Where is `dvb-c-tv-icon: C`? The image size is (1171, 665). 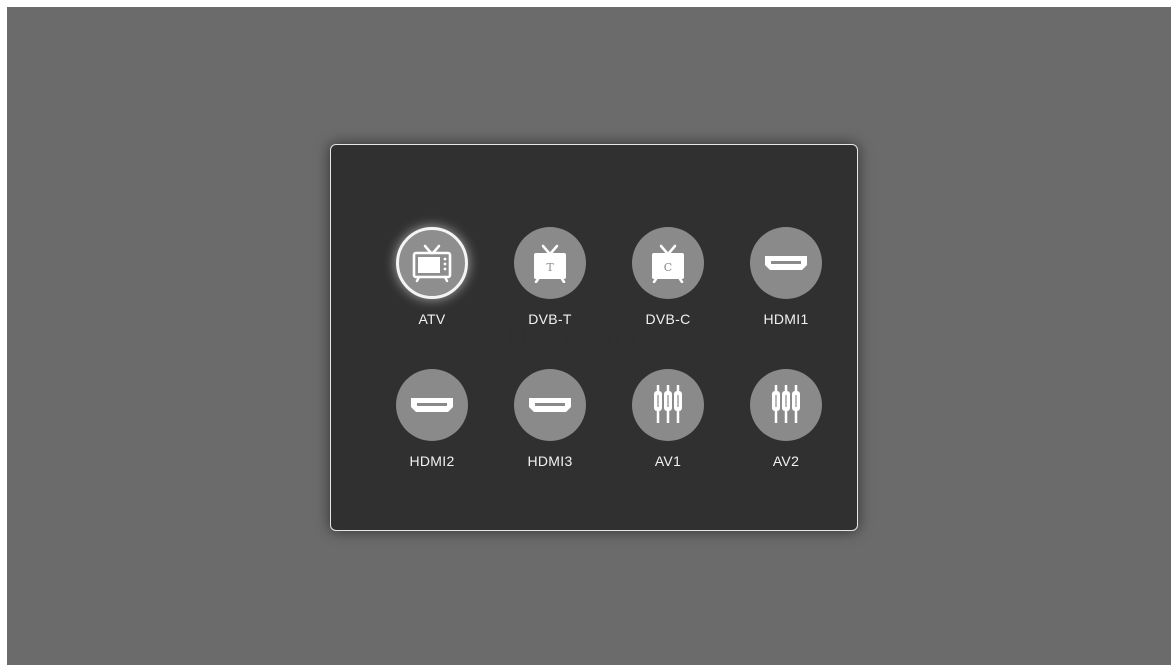 dvb-c-tv-icon: C is located at coordinates (668, 263).